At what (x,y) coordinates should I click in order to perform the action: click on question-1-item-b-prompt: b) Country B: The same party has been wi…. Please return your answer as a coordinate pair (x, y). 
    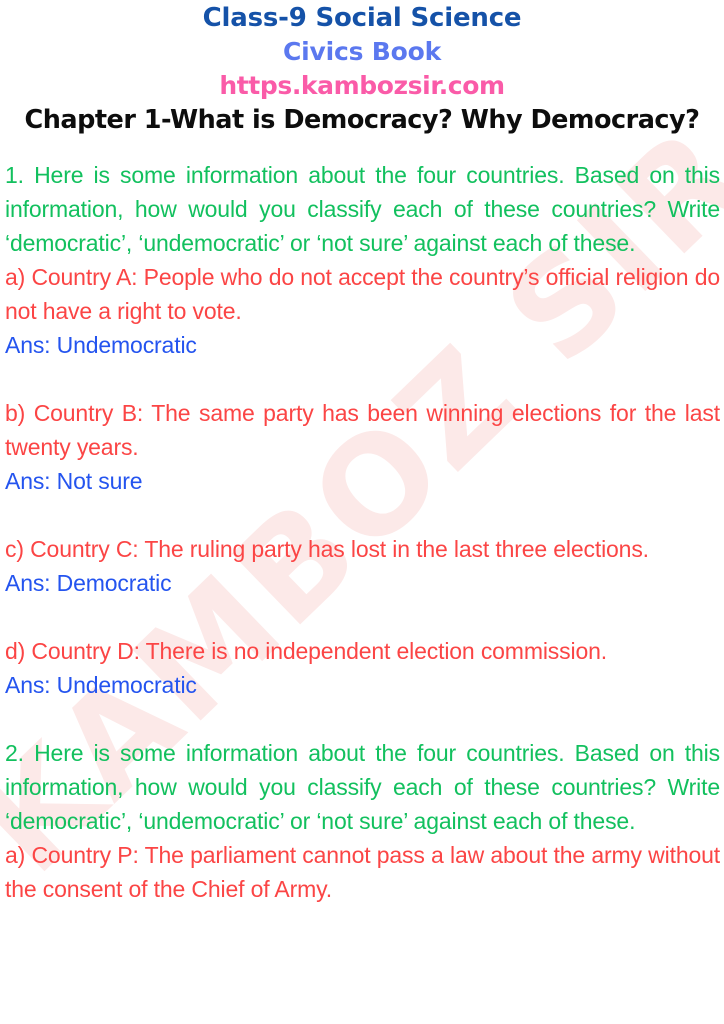
    Looking at the image, I should click on (362, 429).